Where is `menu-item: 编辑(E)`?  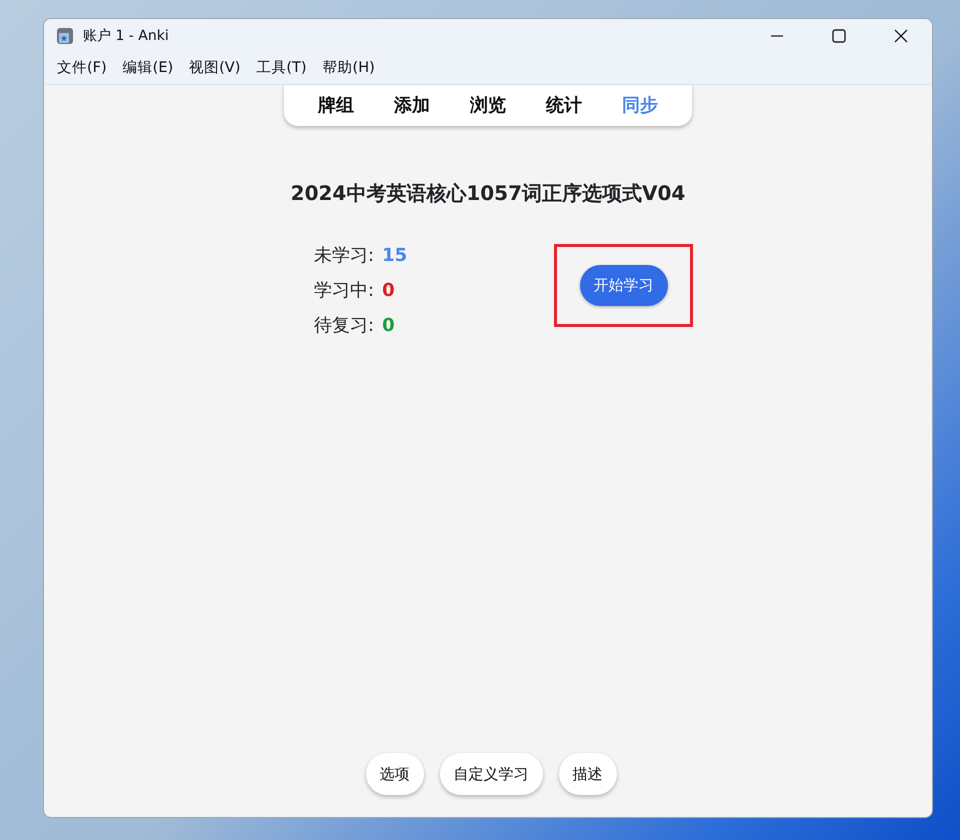
menu-item: 编辑(E) is located at coordinates (148, 69).